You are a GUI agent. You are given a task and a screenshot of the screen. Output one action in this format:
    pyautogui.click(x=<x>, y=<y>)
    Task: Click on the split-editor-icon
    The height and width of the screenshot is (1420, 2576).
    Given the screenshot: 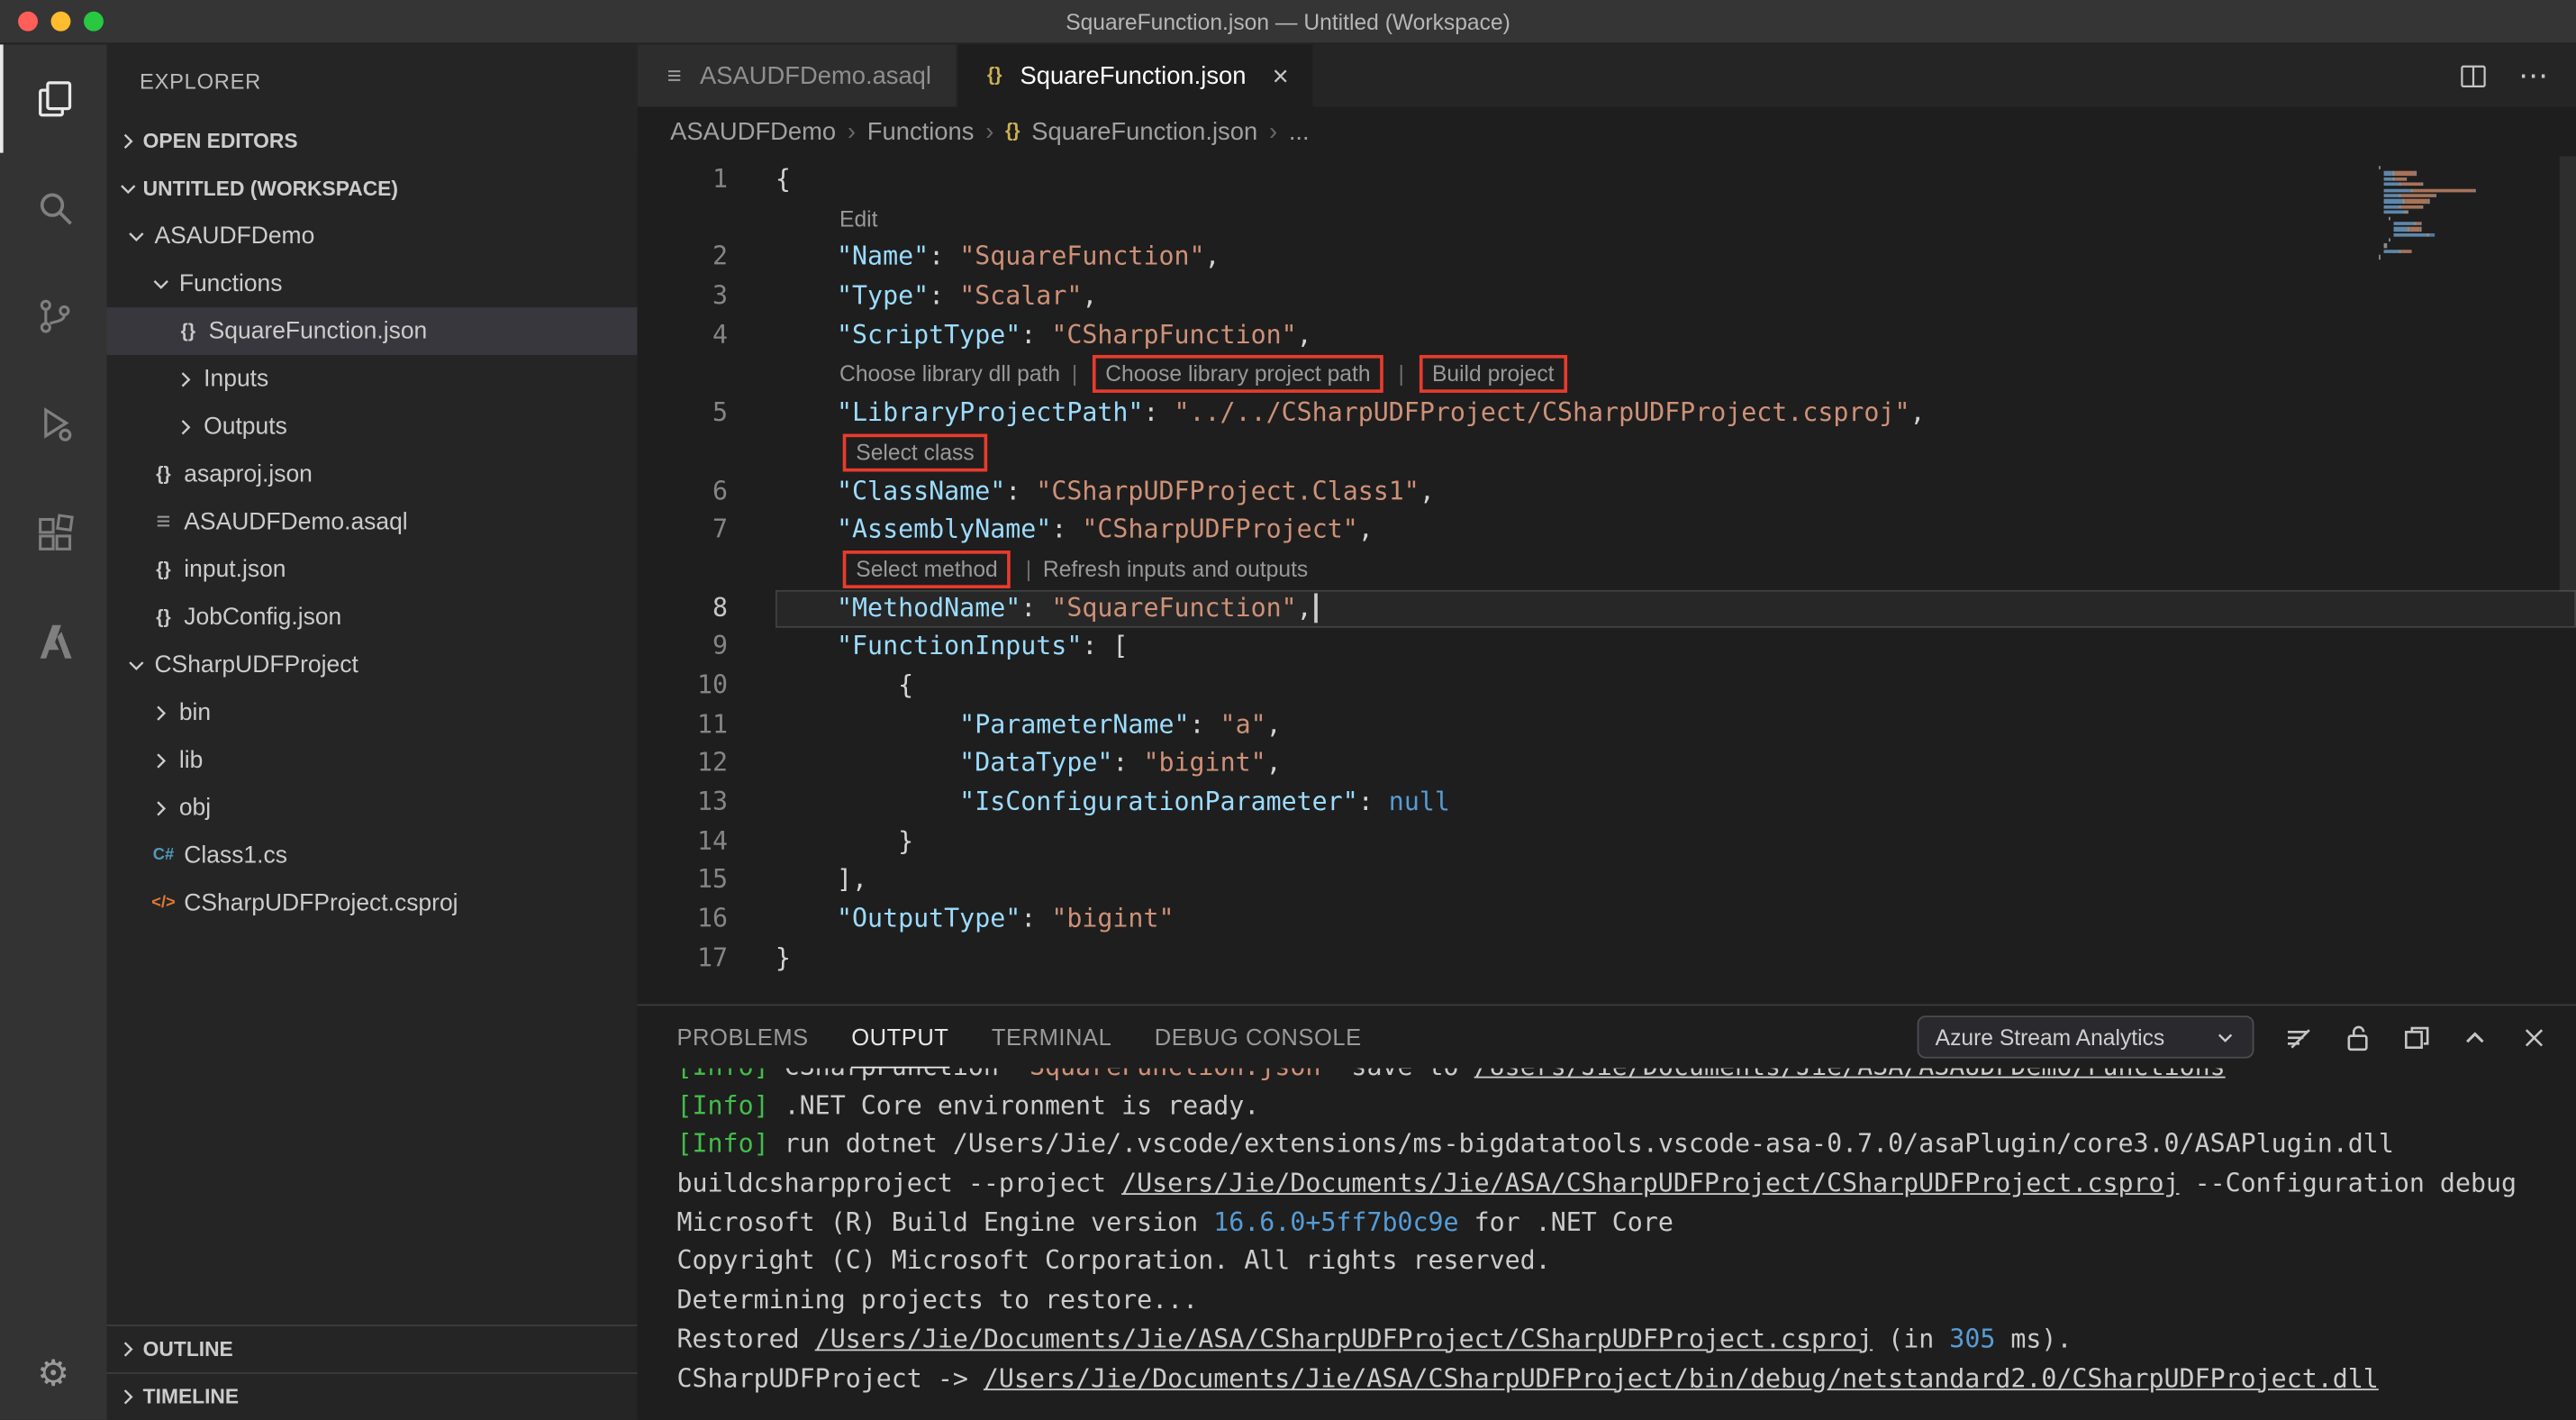 What is the action you would take?
    pyautogui.click(x=2474, y=76)
    